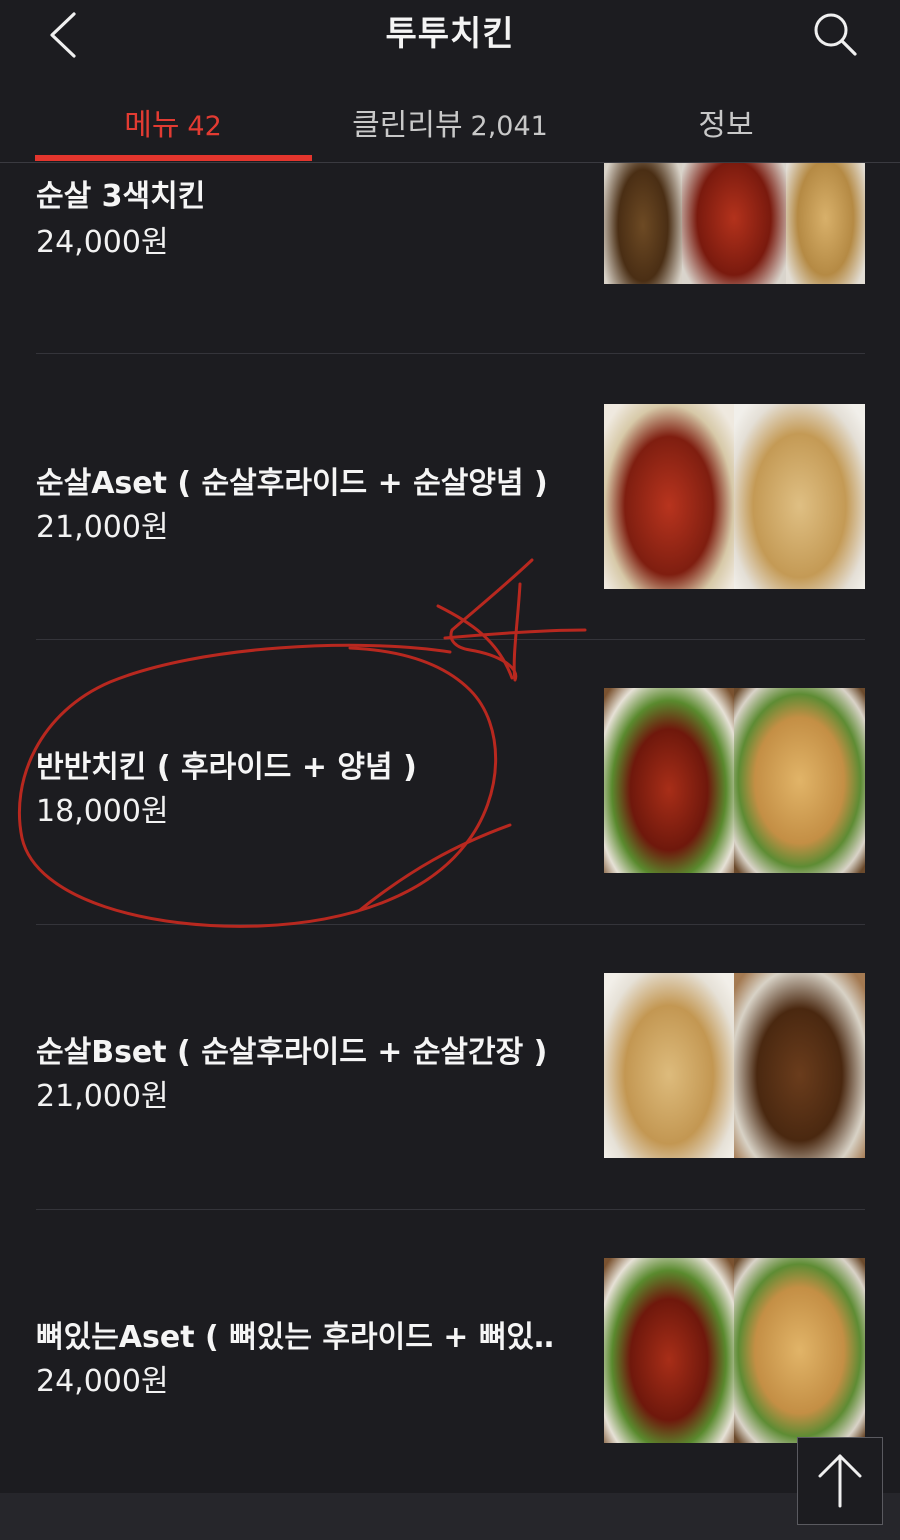  I want to click on tab-info-label: 정보, so click(726, 125).